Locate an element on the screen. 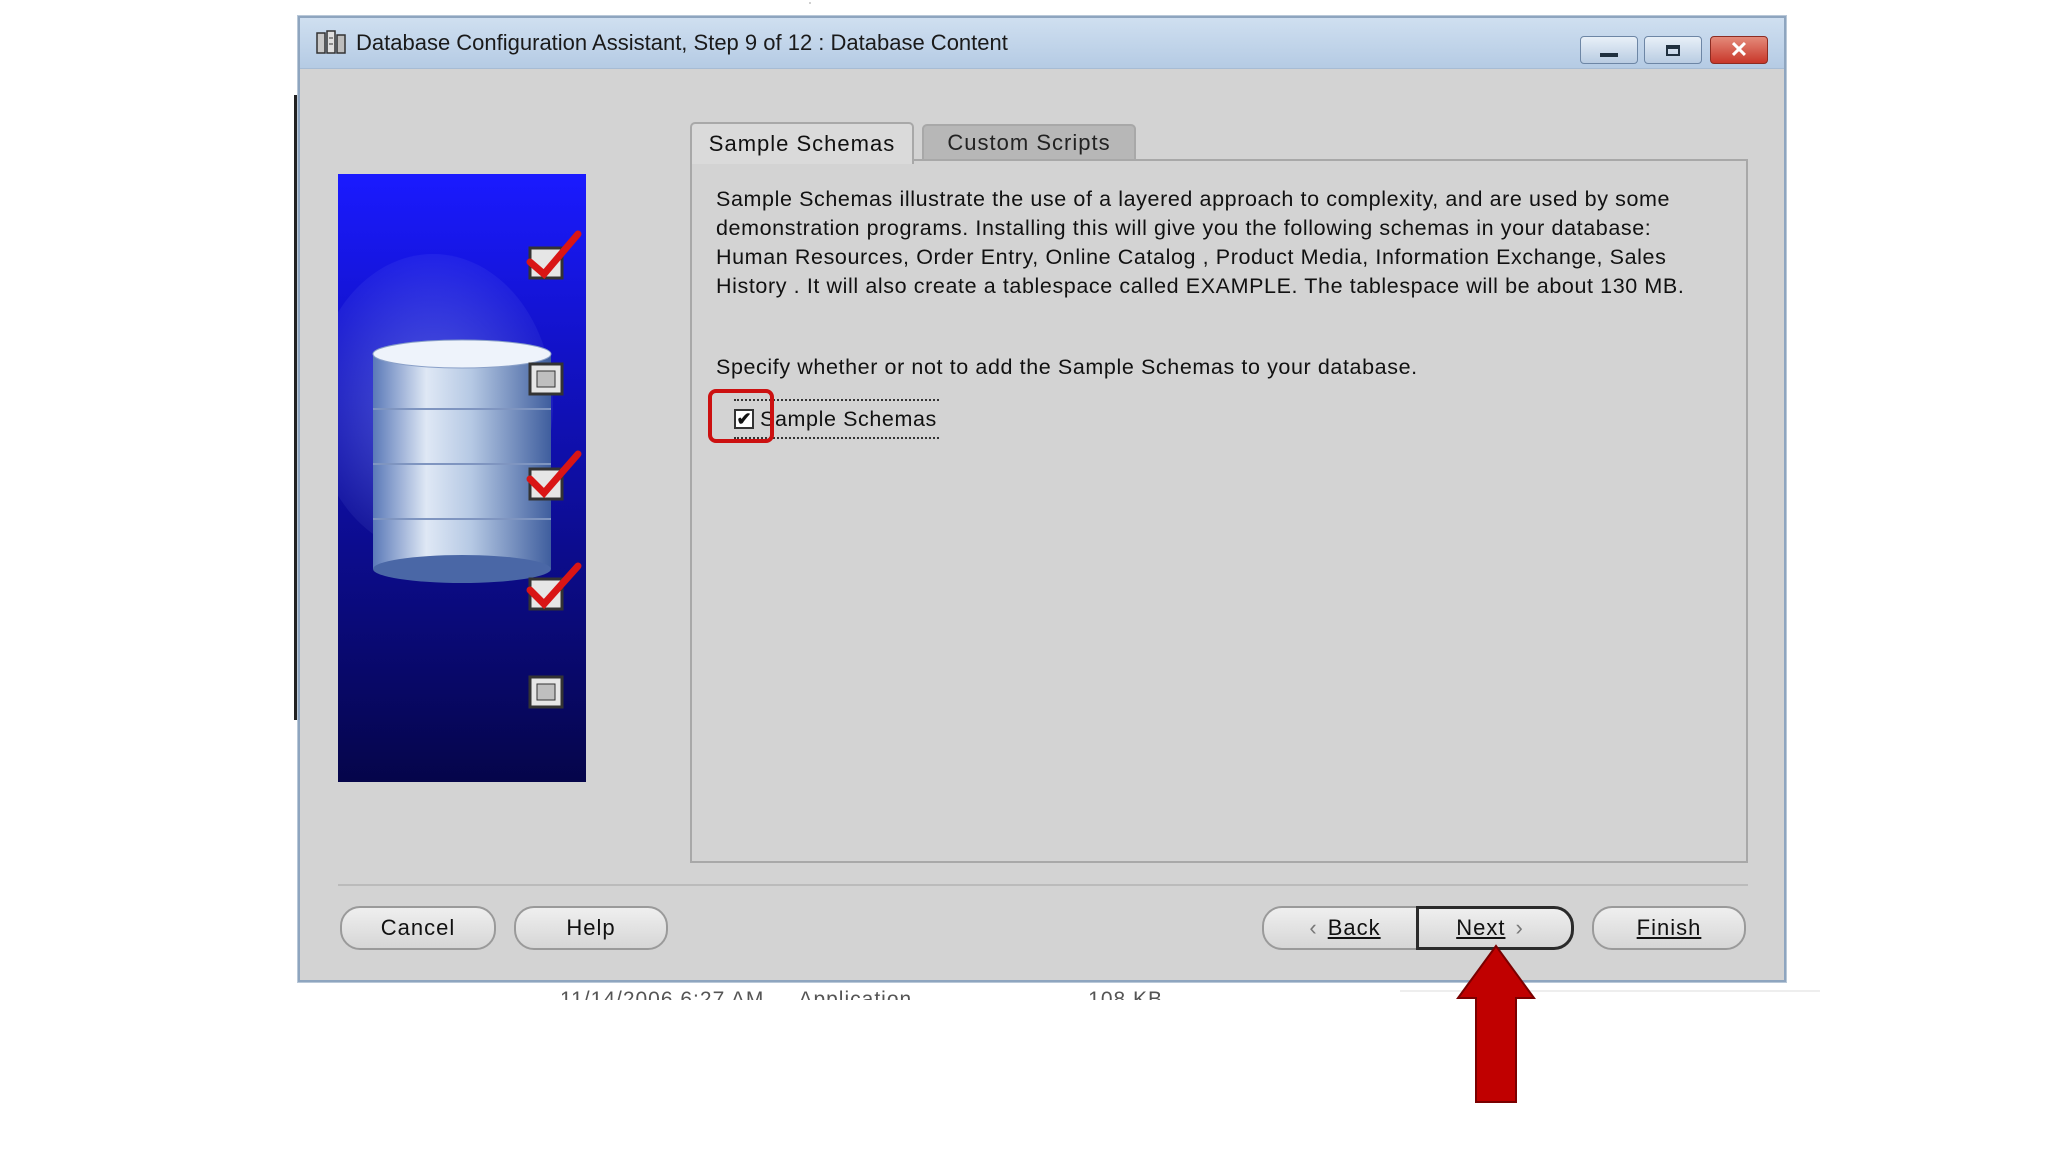  tab-custom-scripts: Custom Scripts is located at coordinates (1029, 142).